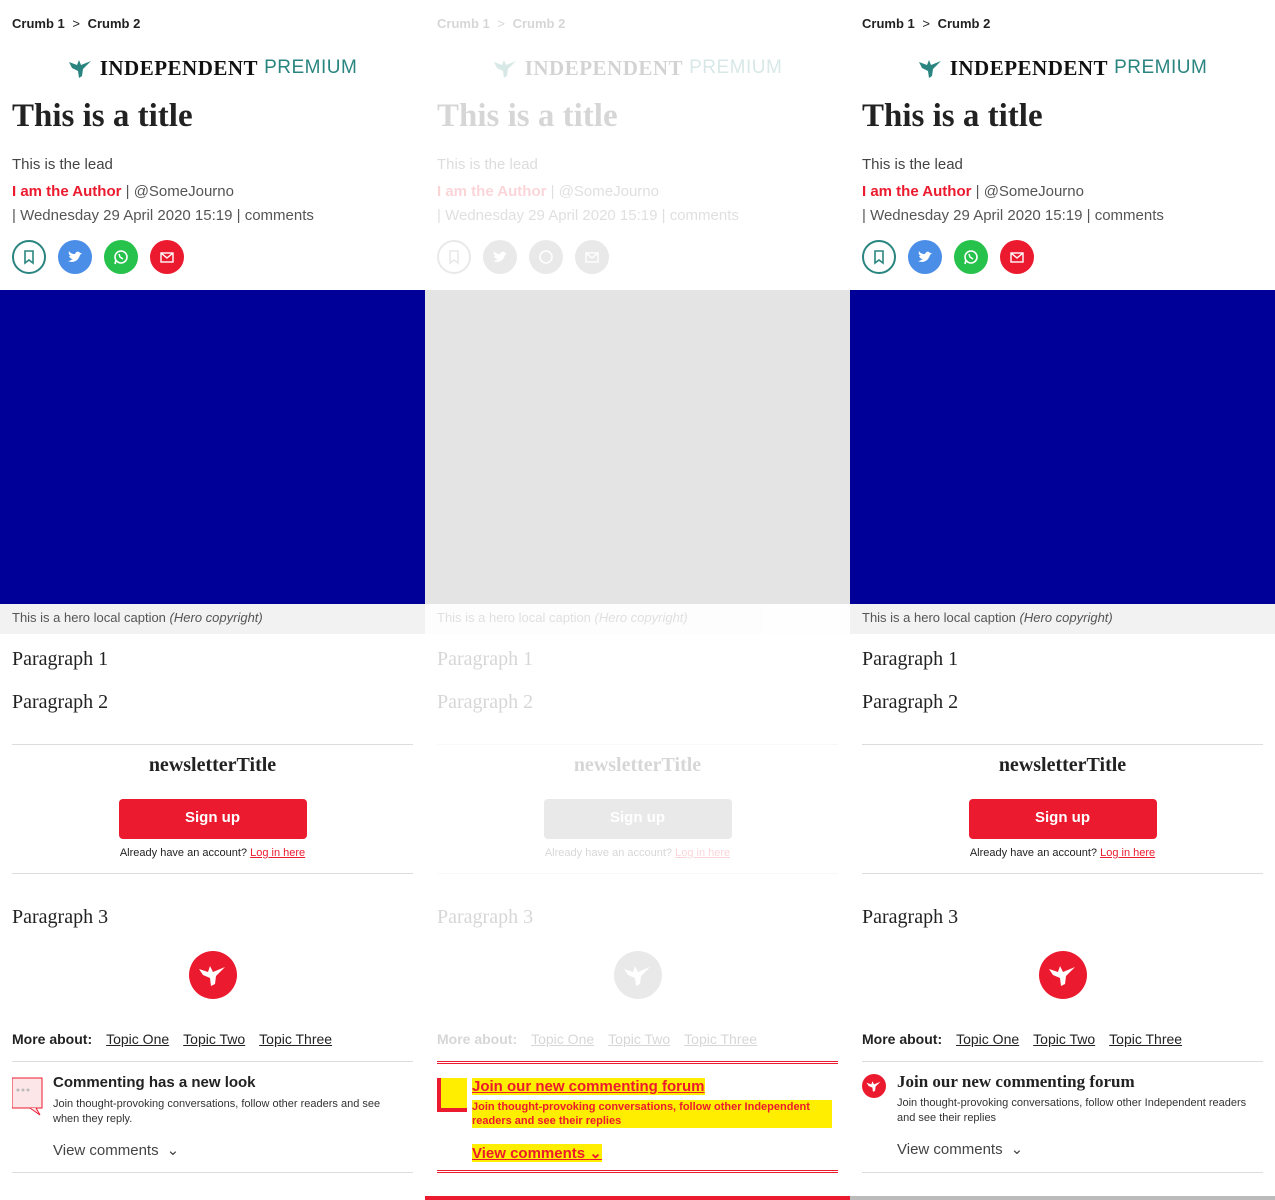 The height and width of the screenshot is (1200, 1275). I want to click on twitter-icon, so click(75, 256).